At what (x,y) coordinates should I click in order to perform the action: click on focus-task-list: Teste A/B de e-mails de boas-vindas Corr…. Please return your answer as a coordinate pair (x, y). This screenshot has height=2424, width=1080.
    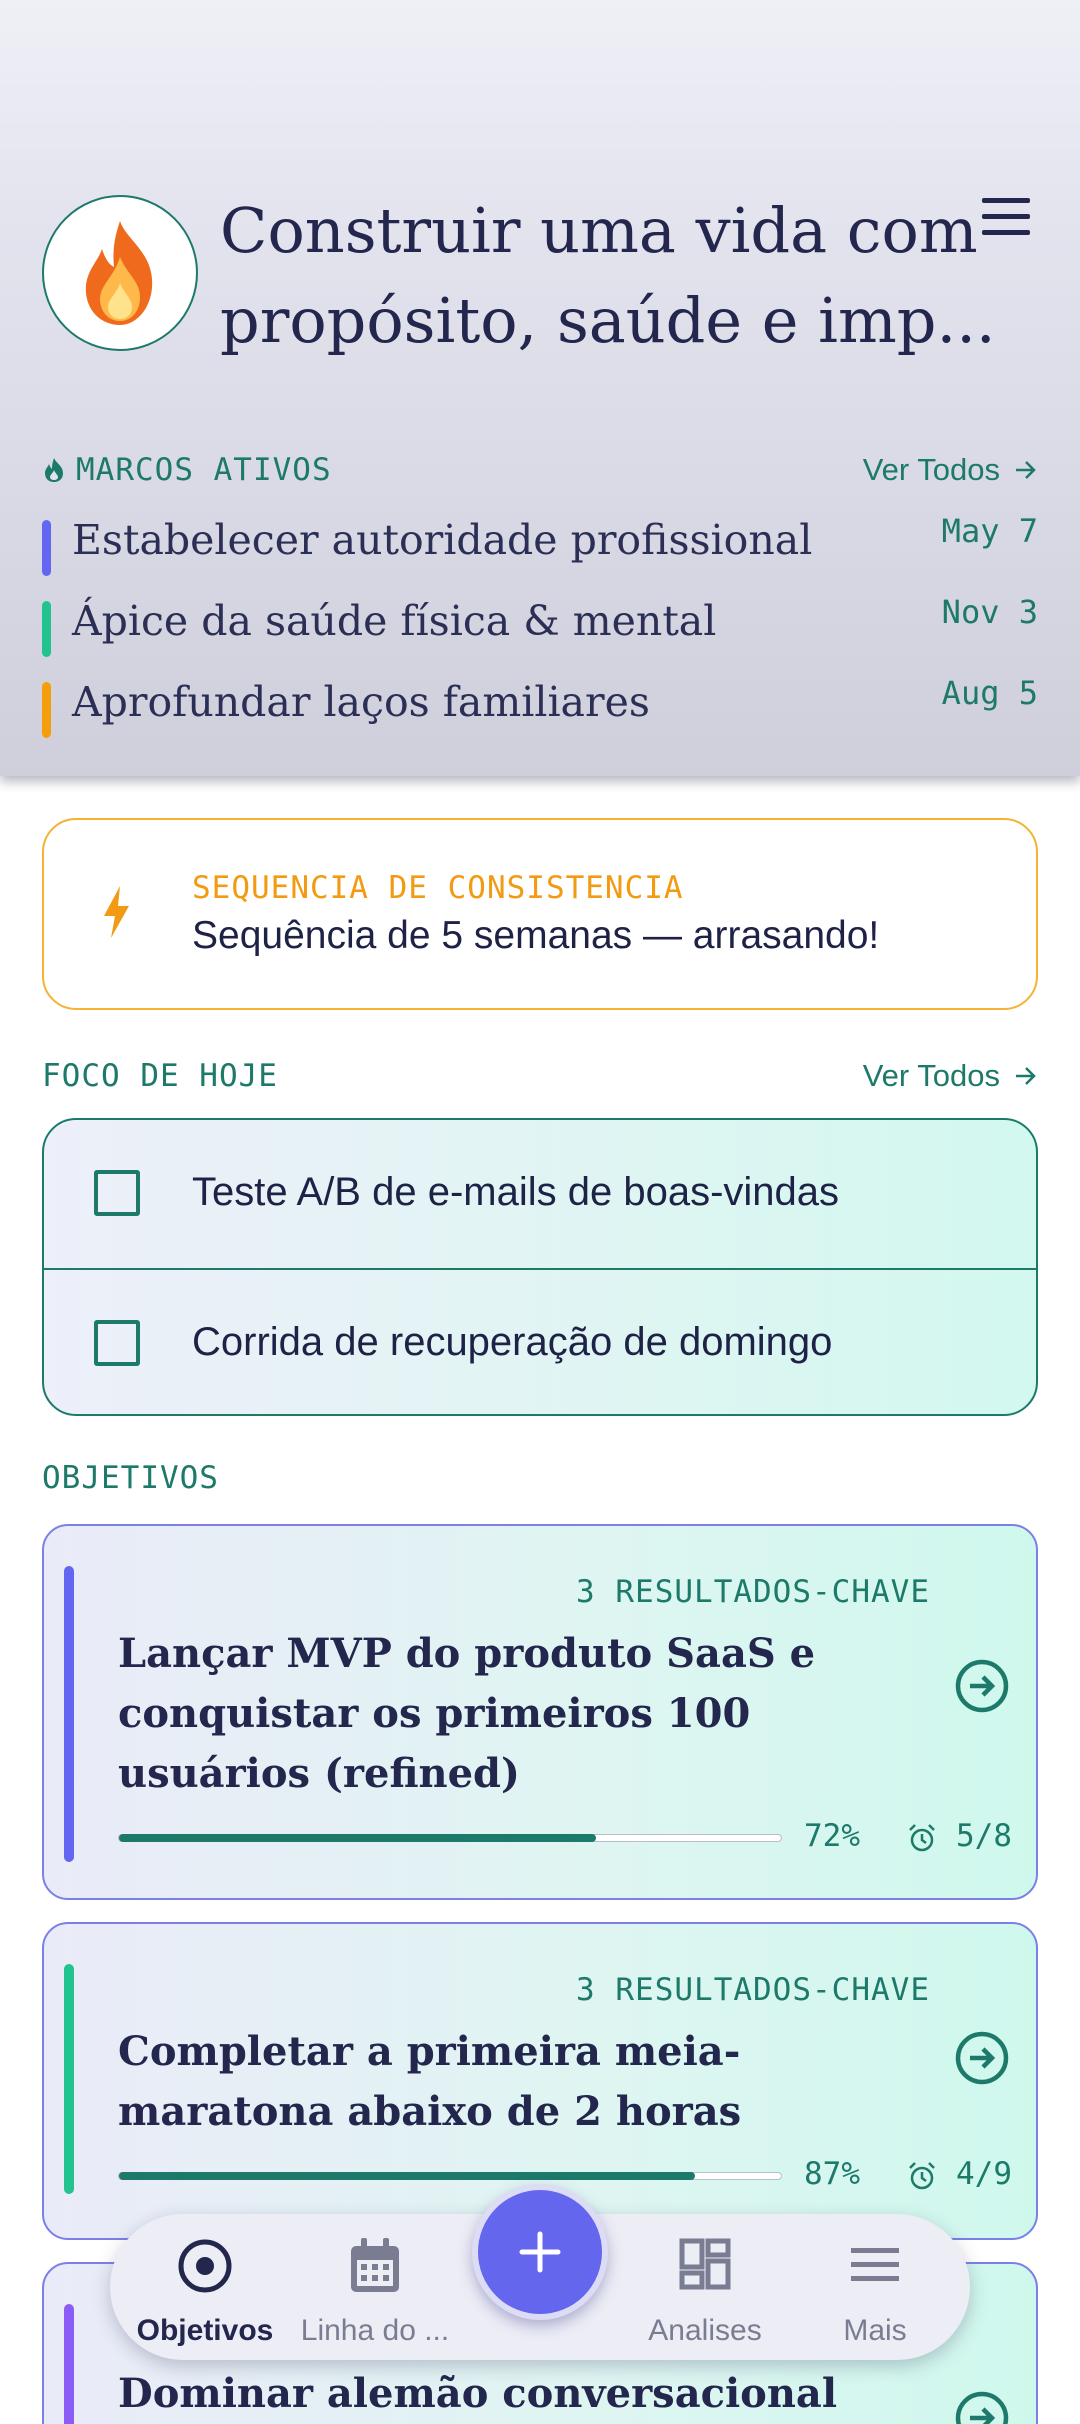
    Looking at the image, I should click on (540, 1267).